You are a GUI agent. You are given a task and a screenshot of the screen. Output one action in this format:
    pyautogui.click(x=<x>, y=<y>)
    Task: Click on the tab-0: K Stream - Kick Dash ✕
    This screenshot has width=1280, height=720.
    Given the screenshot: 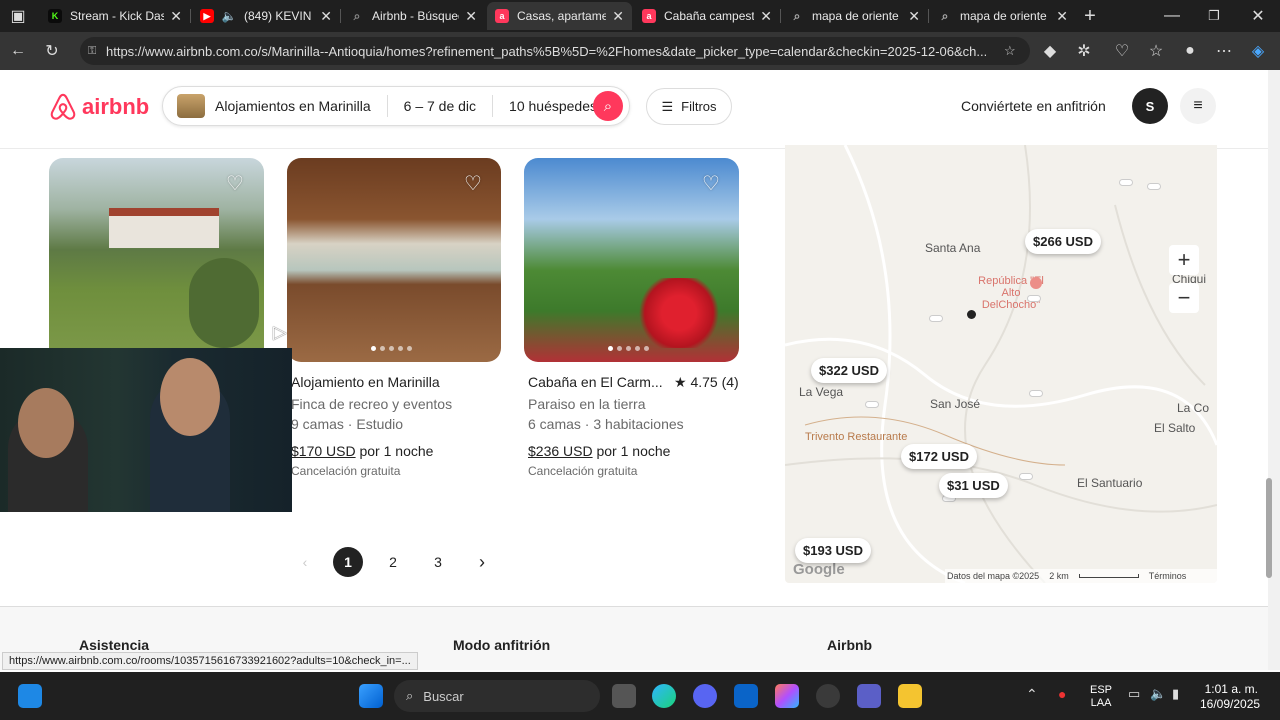 What is the action you would take?
    pyautogui.click(x=115, y=16)
    